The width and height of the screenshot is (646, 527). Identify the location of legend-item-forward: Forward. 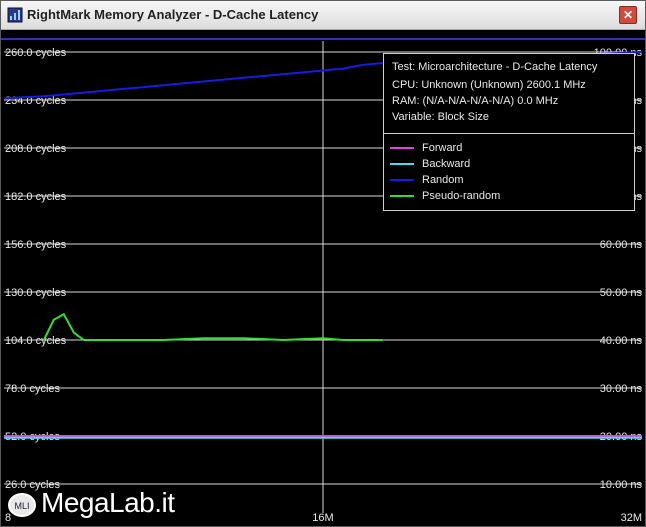
(426, 148).